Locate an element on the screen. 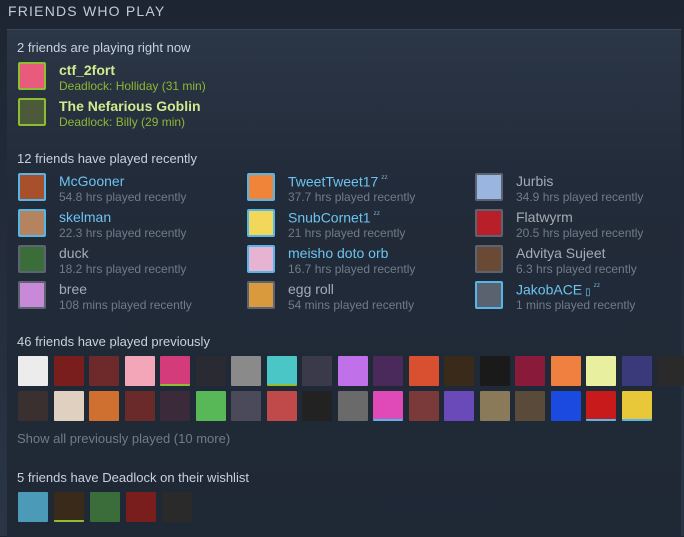  friend-name-text: duck is located at coordinates (74, 253).